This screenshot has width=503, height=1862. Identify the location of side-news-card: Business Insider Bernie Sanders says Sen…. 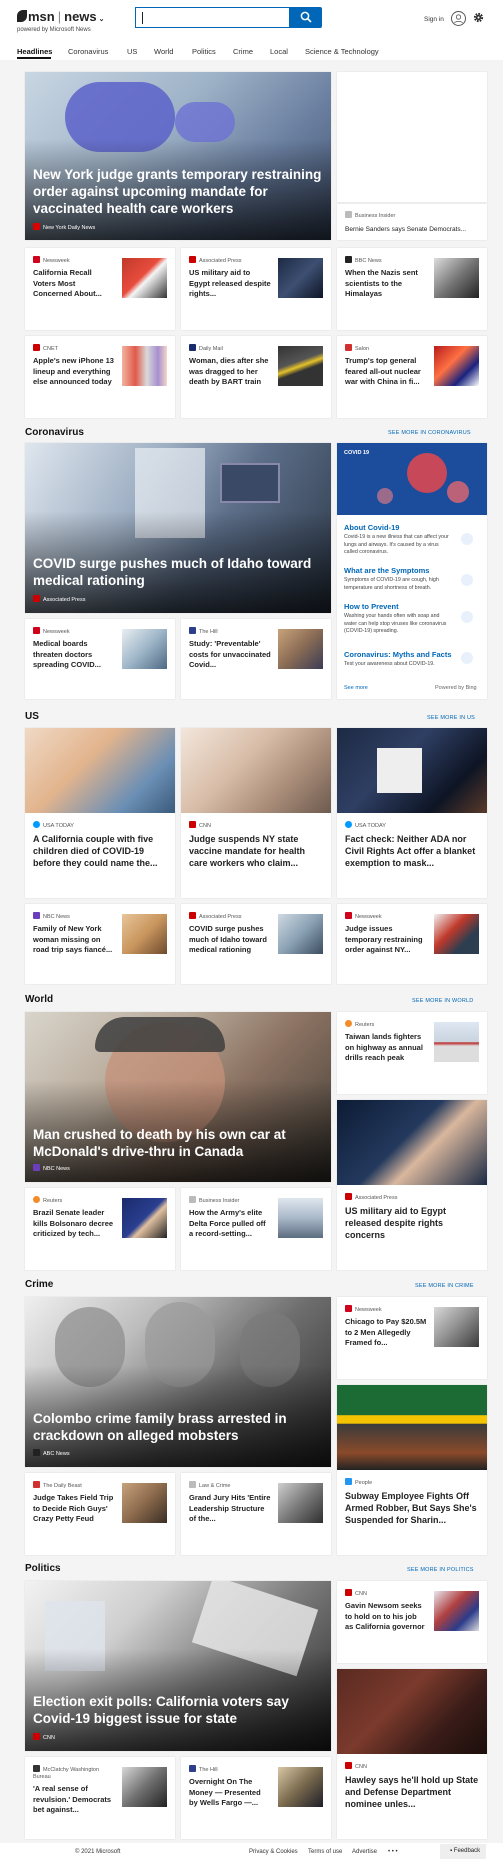
(412, 222).